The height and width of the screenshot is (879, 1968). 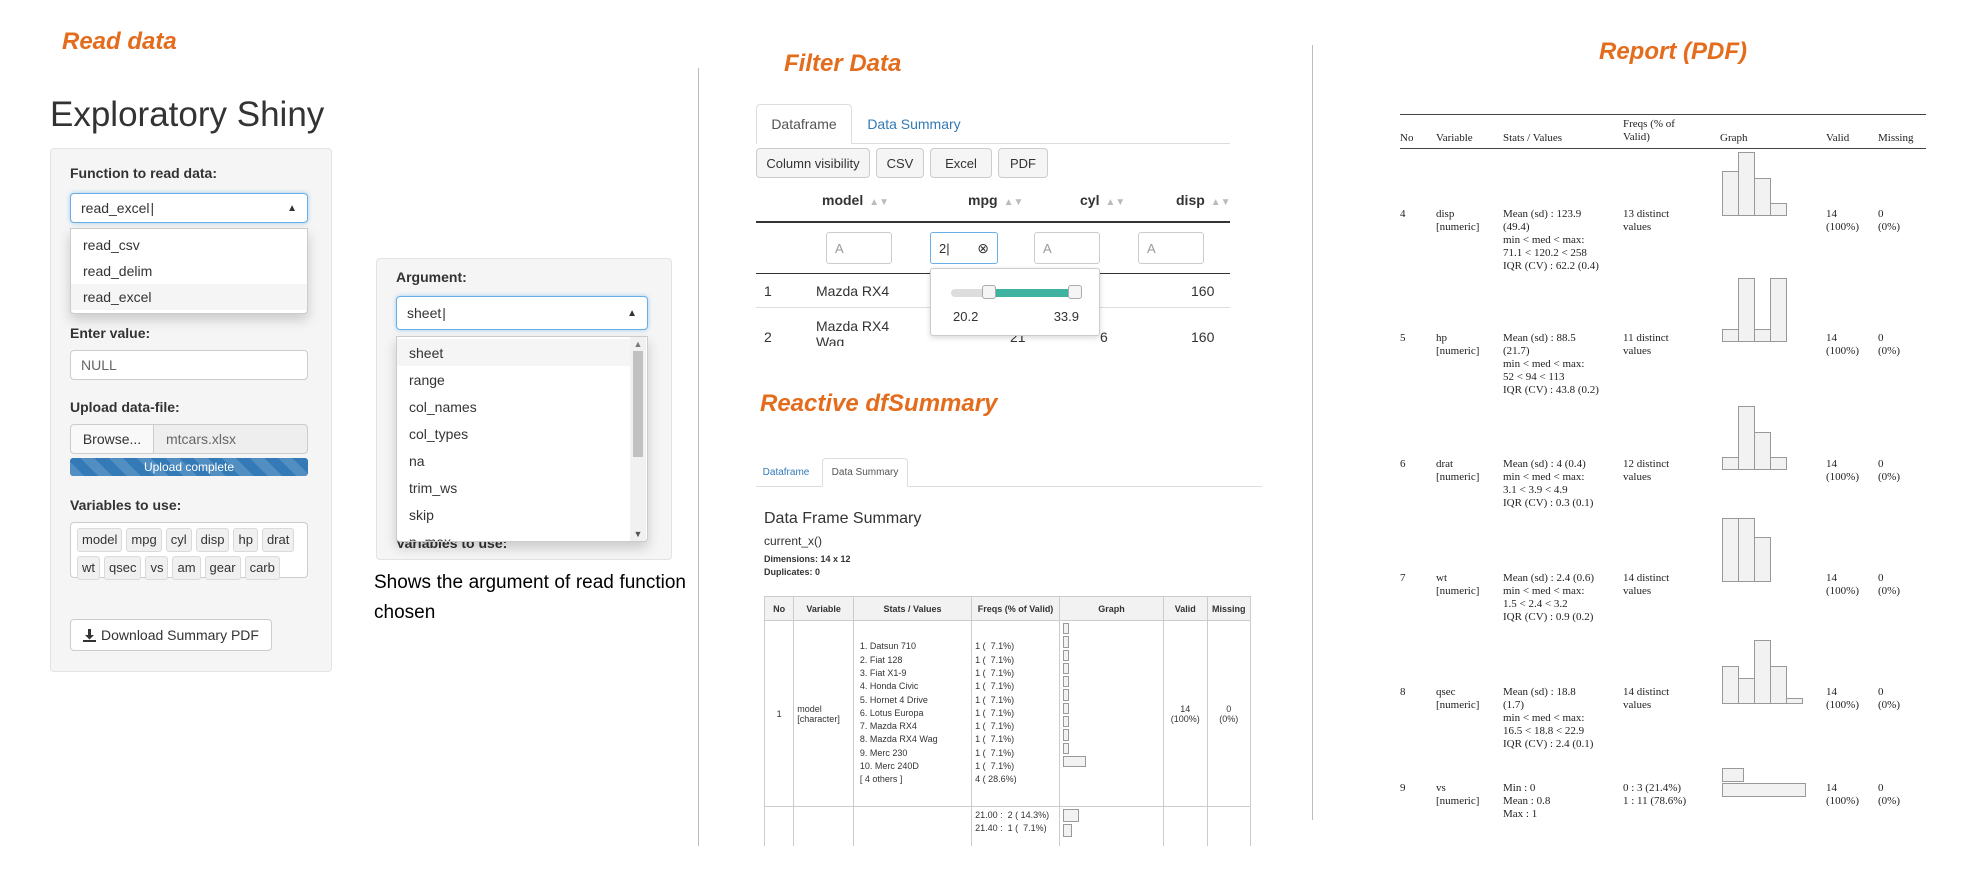 What do you see at coordinates (900, 163) in the screenshot?
I see `csv-button: CSV` at bounding box center [900, 163].